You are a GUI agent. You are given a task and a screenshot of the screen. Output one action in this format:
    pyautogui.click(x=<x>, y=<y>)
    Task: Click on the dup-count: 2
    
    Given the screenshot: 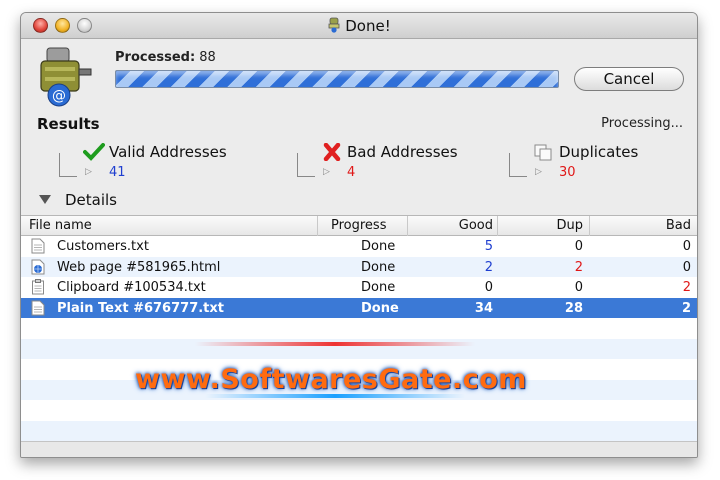 What is the action you would take?
    pyautogui.click(x=578, y=267)
    